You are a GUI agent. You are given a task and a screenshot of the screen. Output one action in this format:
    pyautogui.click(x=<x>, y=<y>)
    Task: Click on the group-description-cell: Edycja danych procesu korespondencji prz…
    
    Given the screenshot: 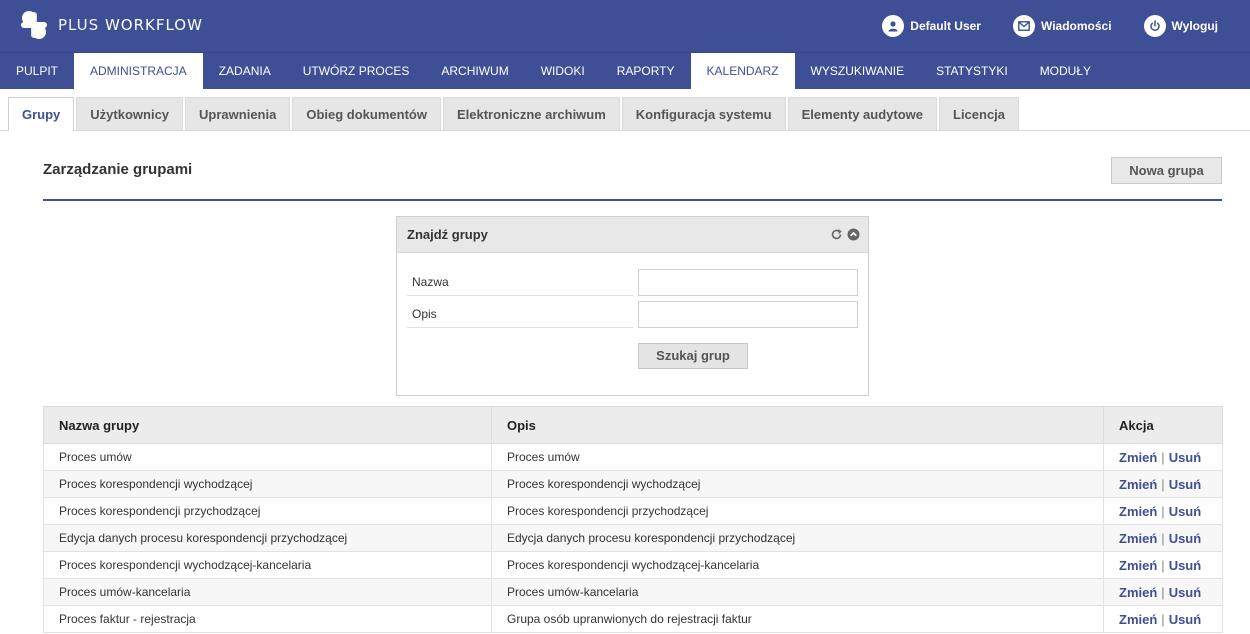 What is the action you would take?
    pyautogui.click(x=797, y=538)
    